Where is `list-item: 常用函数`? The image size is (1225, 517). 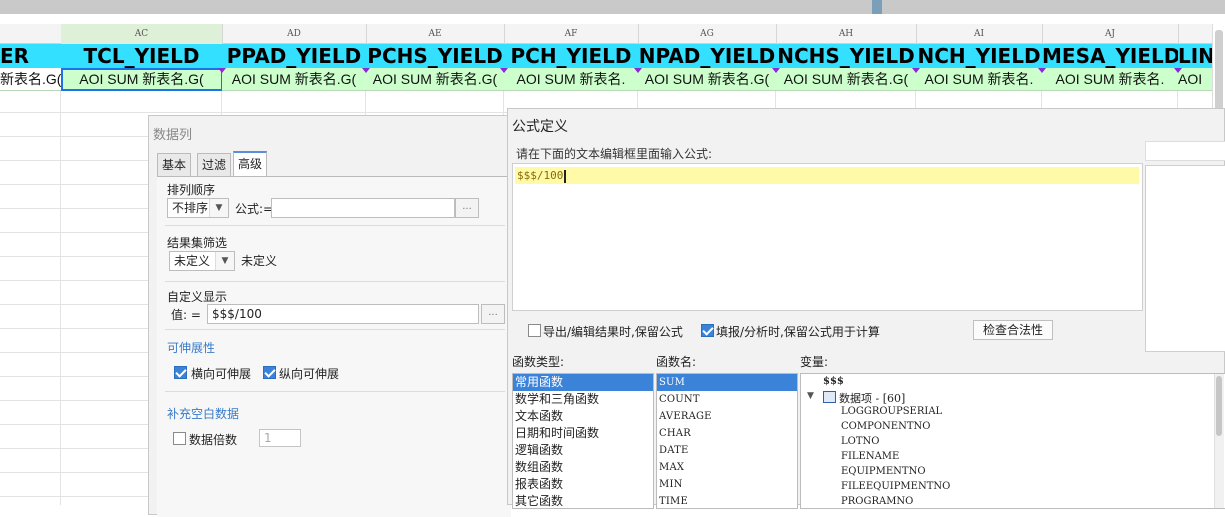
list-item: 常用函数 is located at coordinates (583, 382).